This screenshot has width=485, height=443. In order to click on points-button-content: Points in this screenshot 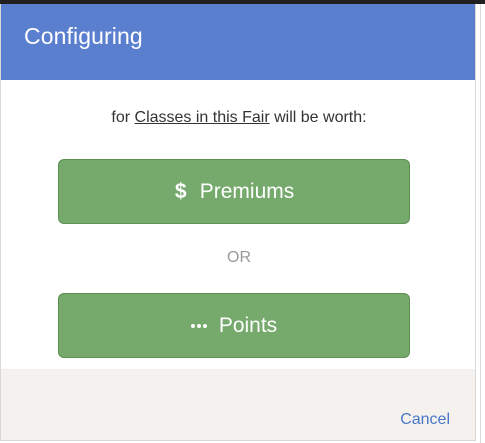, I will do `click(234, 325)`.